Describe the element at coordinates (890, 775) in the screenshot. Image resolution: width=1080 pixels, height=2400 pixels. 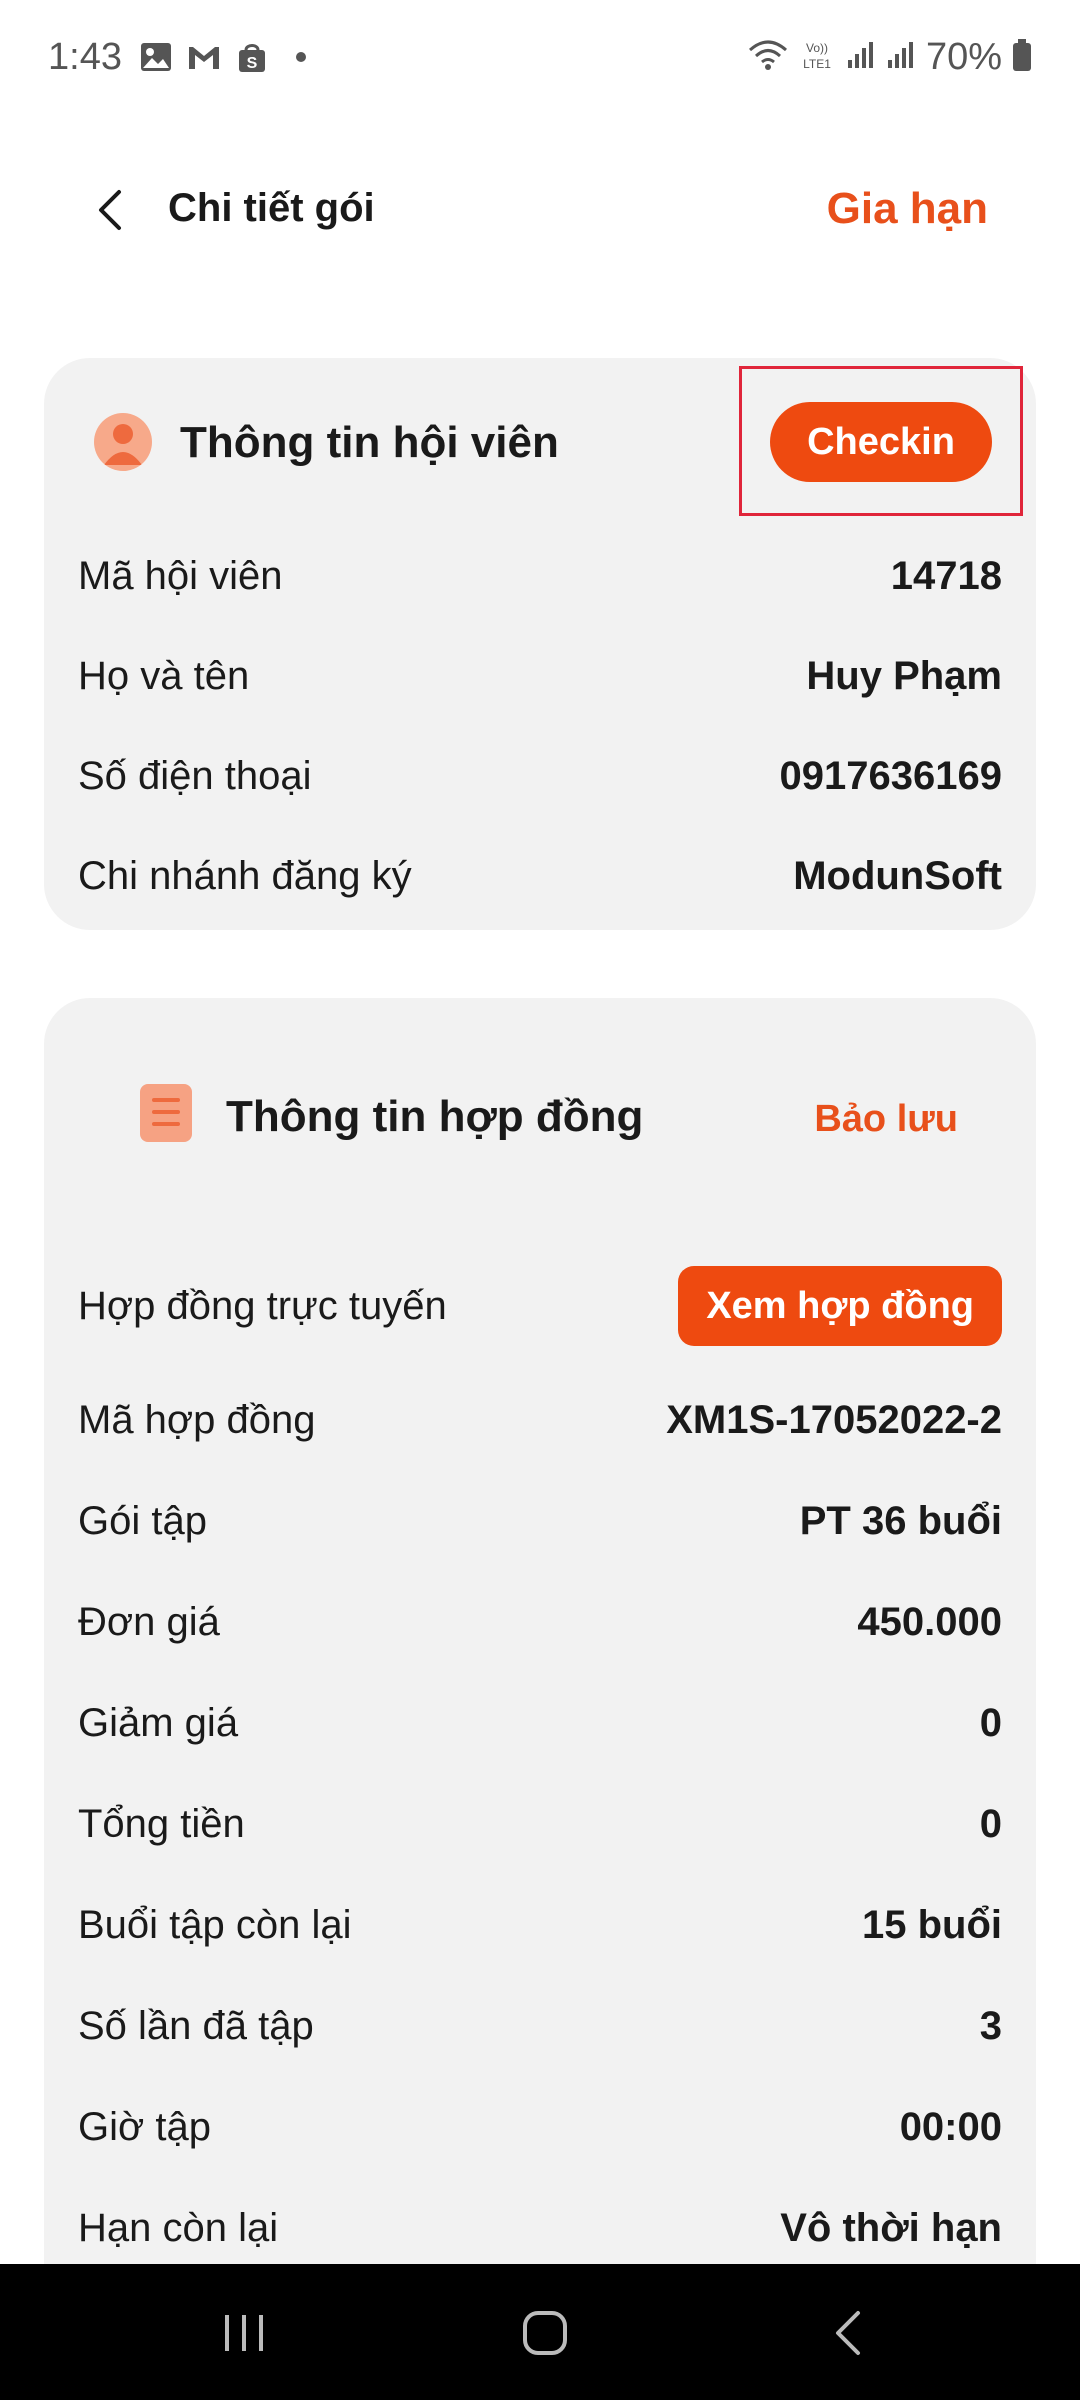
I see `row-value: 0917636169` at that location.